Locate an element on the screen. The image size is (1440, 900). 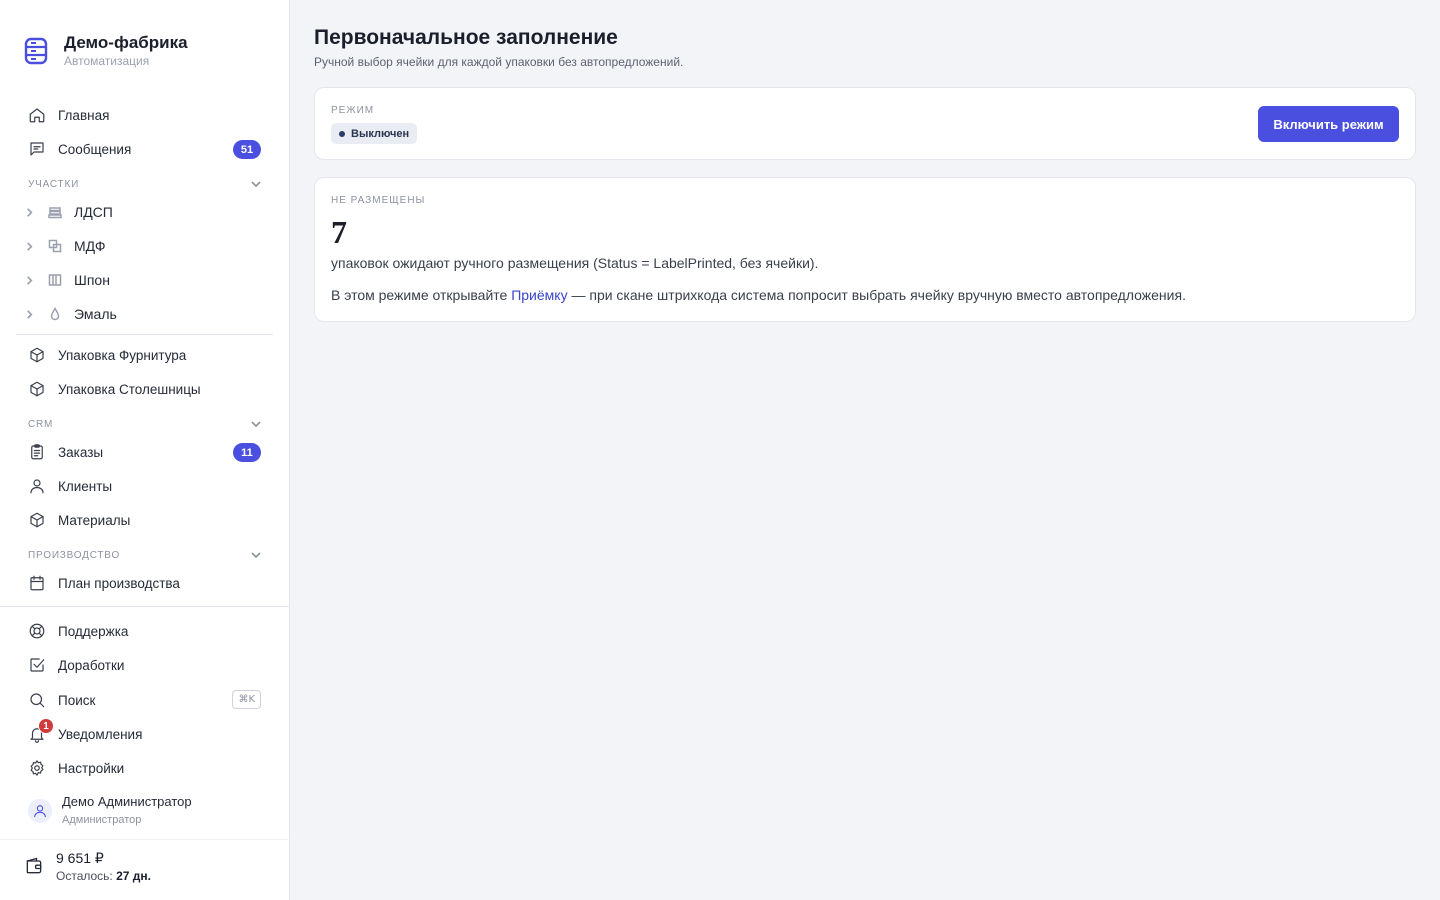
nav-packaging-countertops: Упаковка Столешницы is located at coordinates (144, 389).